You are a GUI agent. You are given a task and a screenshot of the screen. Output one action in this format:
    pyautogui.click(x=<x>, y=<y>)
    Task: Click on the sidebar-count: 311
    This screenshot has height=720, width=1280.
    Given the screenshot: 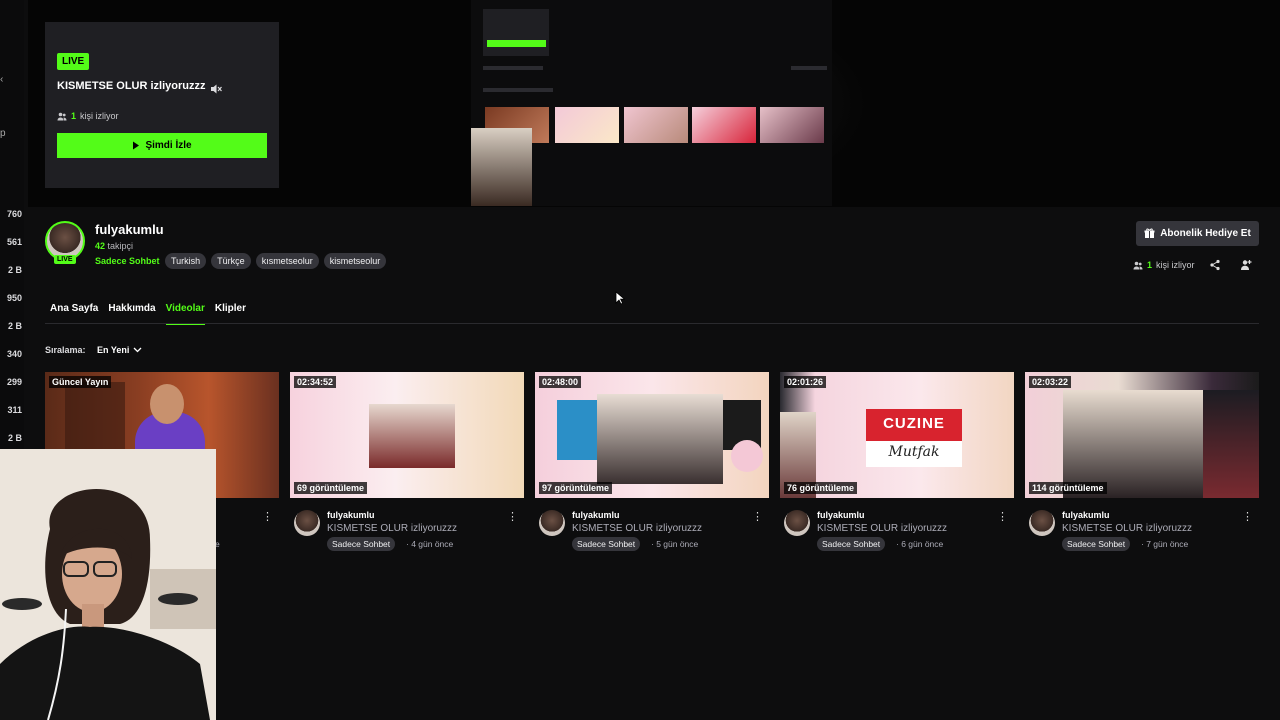 What is the action you would take?
    pyautogui.click(x=11, y=410)
    